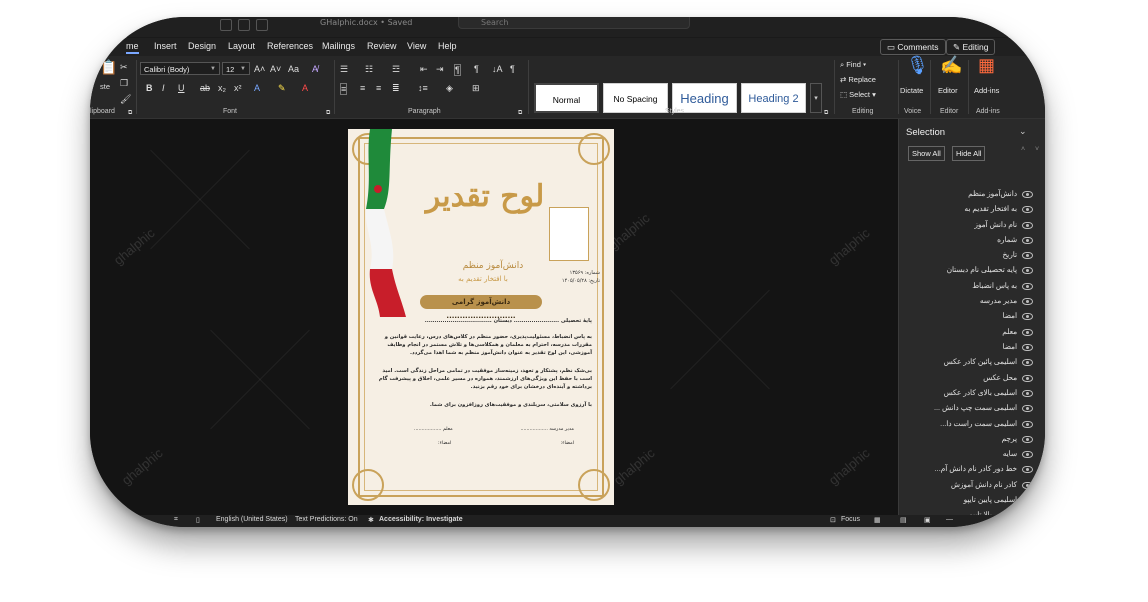 The height and width of the screenshot is (602, 1148). I want to click on tab-references: References, so click(290, 46).